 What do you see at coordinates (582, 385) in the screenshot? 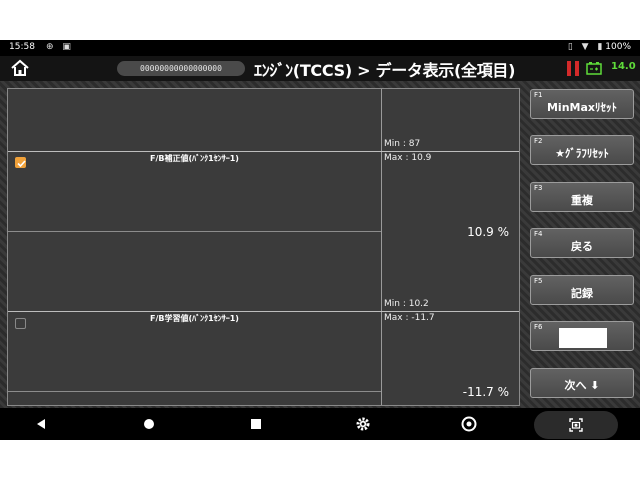
I see `fkey-label: 次へ ⬇` at bounding box center [582, 385].